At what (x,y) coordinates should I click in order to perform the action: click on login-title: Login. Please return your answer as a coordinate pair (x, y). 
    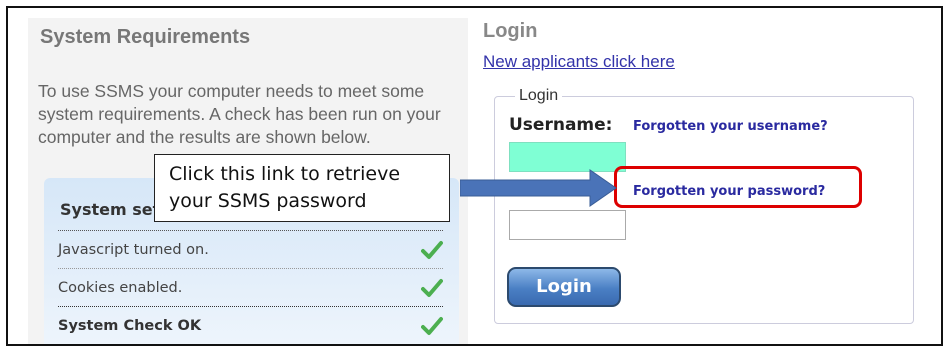
    Looking at the image, I should click on (510, 31).